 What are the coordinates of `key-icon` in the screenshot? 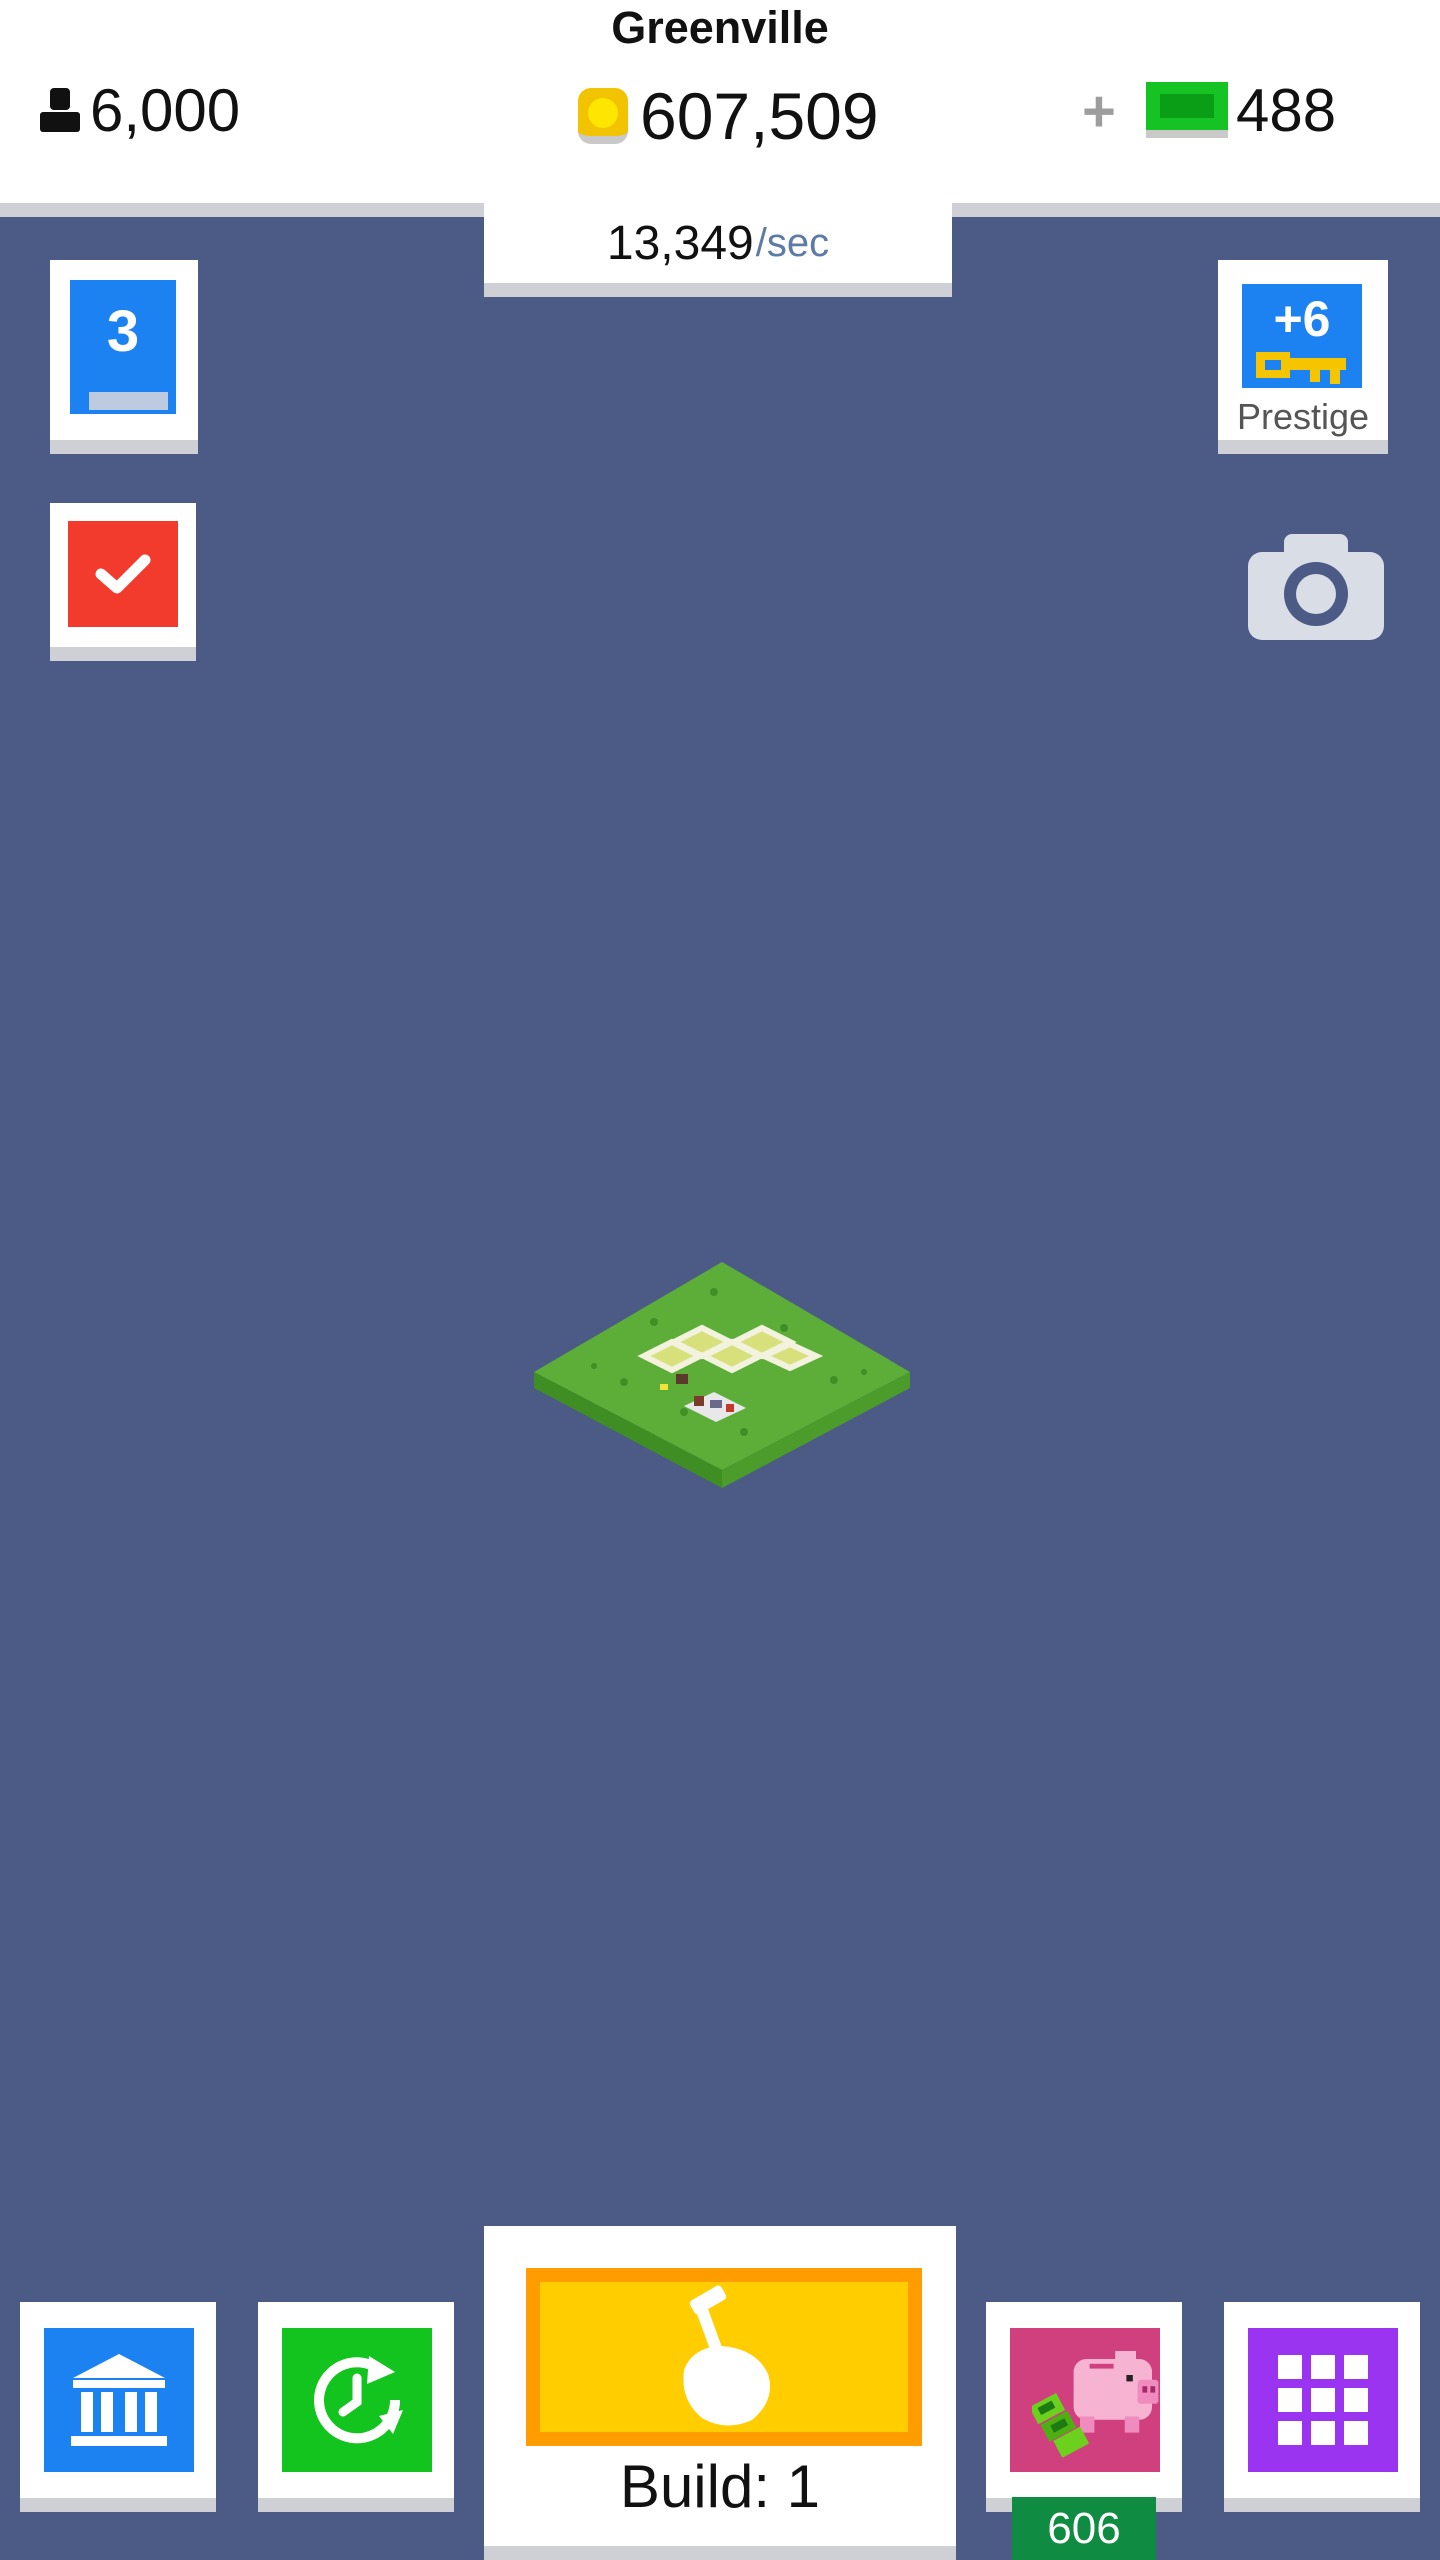 It's located at (1301, 368).